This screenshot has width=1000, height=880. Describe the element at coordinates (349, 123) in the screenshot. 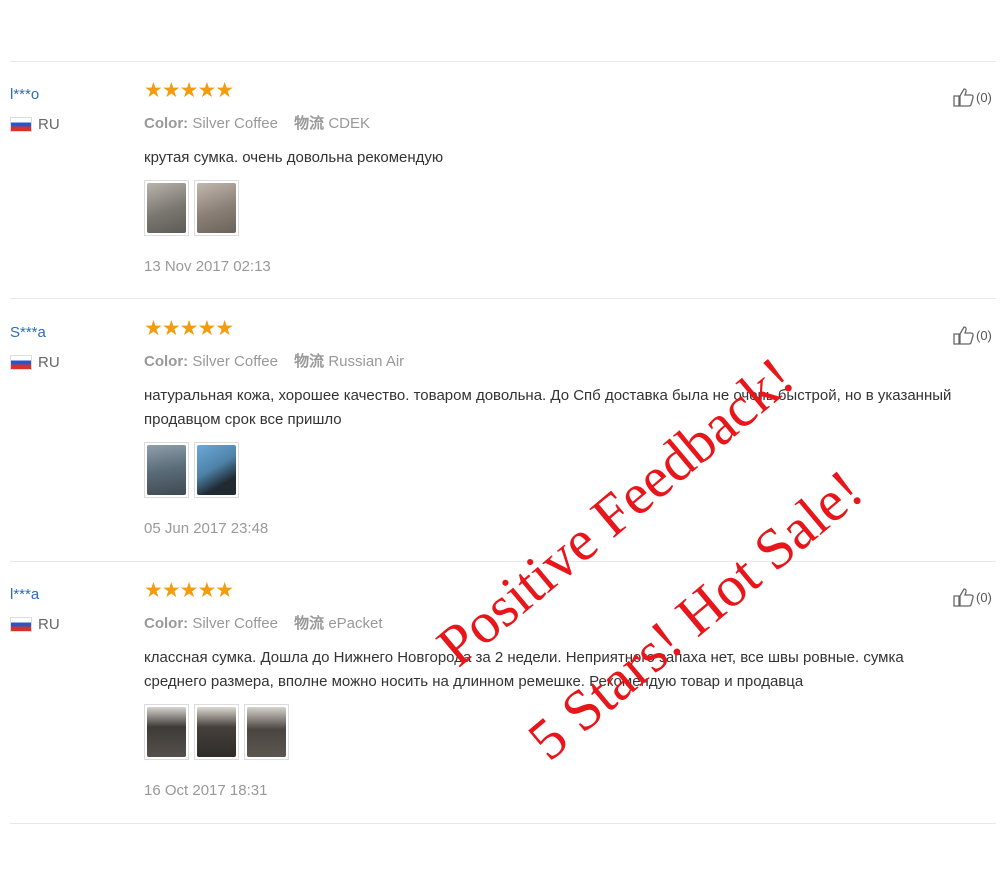

I see `shipping-value: CDEK` at that location.